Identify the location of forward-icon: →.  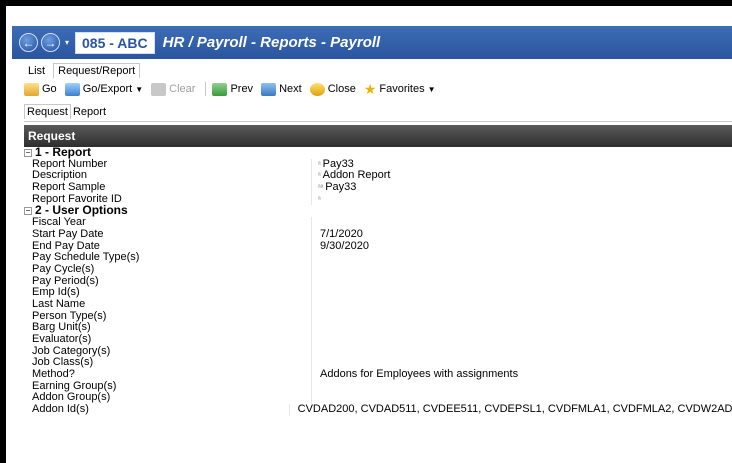
(50, 42).